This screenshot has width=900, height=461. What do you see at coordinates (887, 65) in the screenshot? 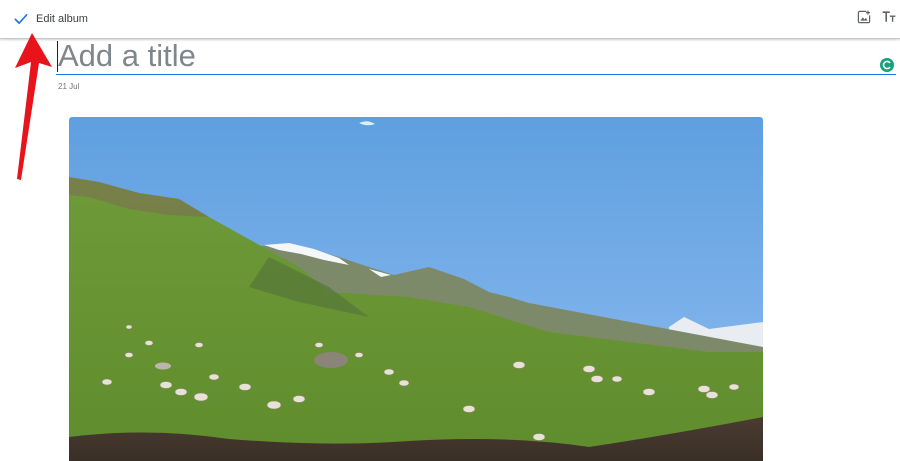
I see `grammar-assistant-icon` at bounding box center [887, 65].